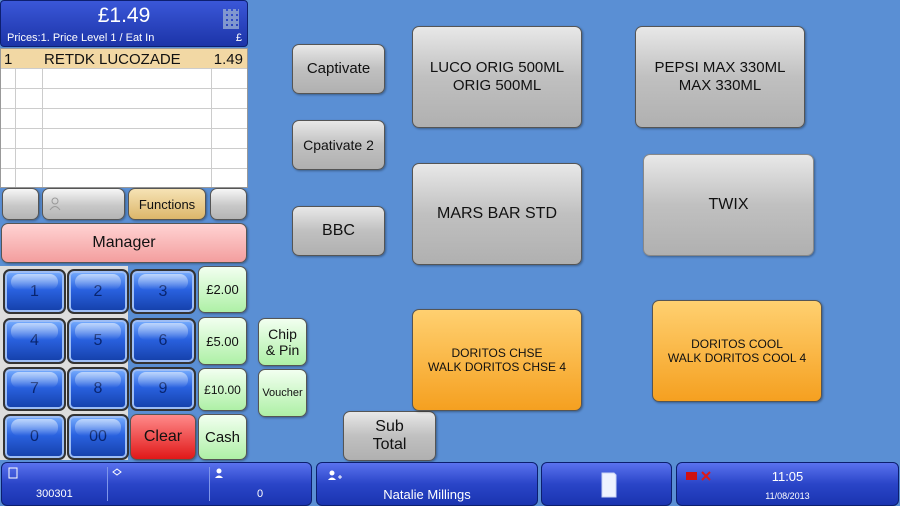 The height and width of the screenshot is (506, 900). I want to click on subtotal-button: Sub Total, so click(389, 436).